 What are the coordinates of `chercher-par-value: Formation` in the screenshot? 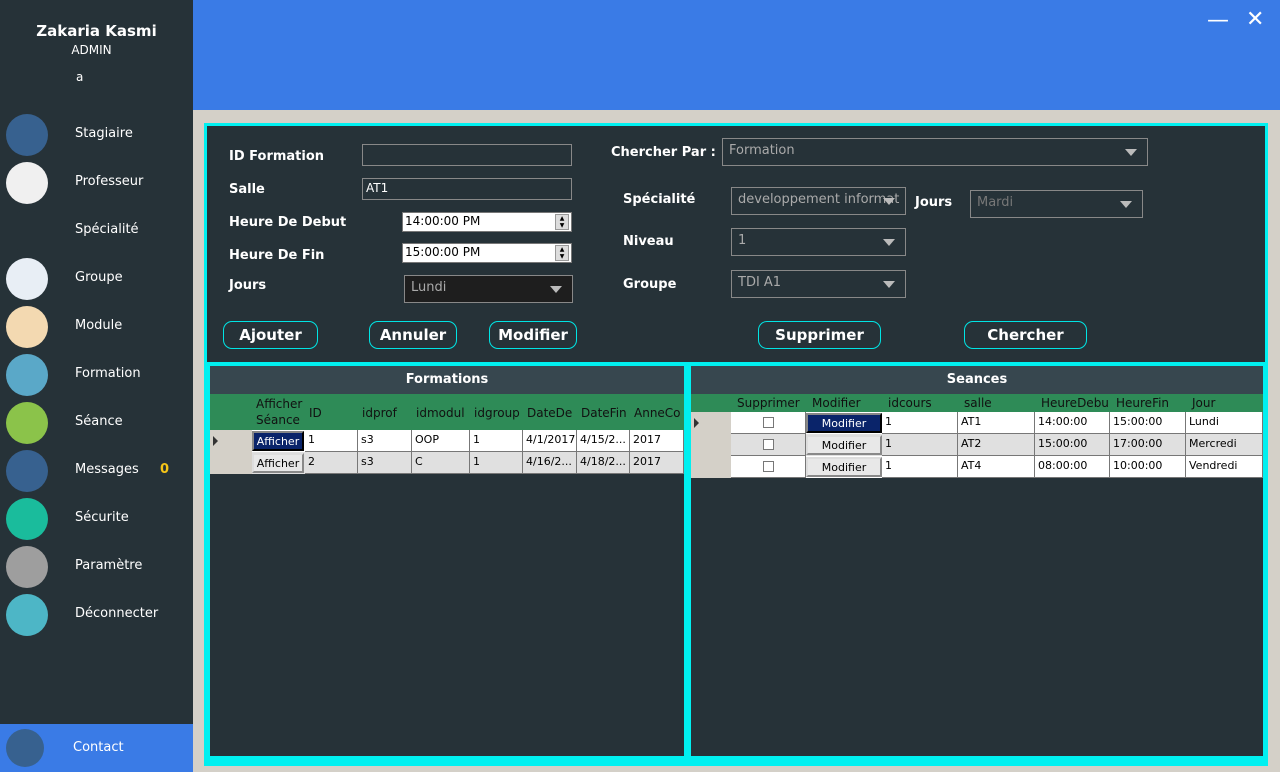 It's located at (762, 150).